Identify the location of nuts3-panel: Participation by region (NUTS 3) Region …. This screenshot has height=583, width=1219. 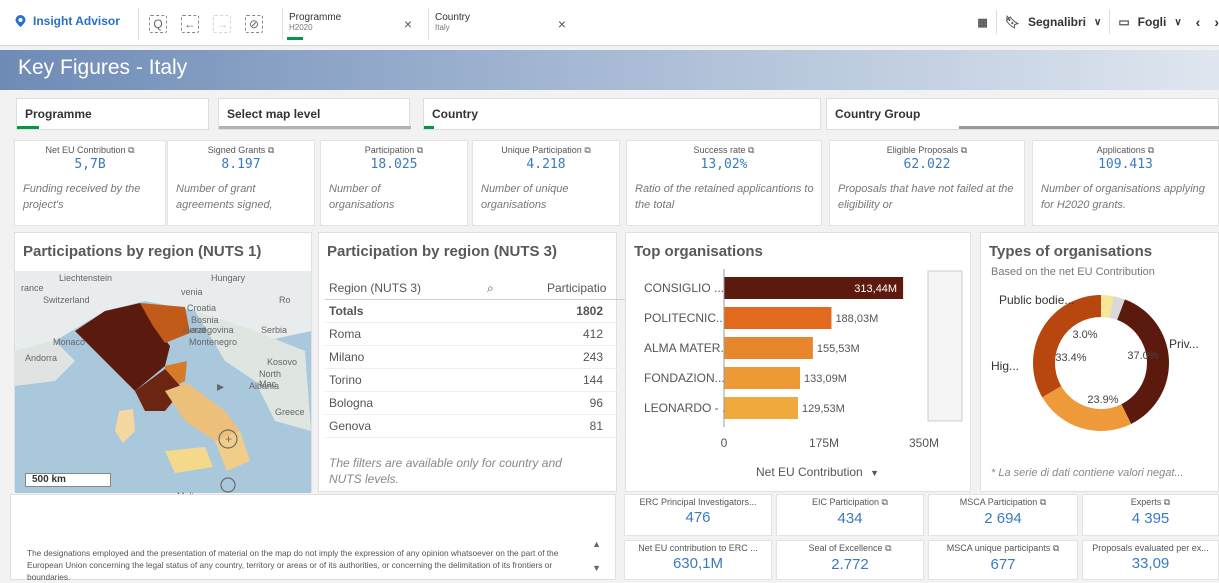
(471, 362).